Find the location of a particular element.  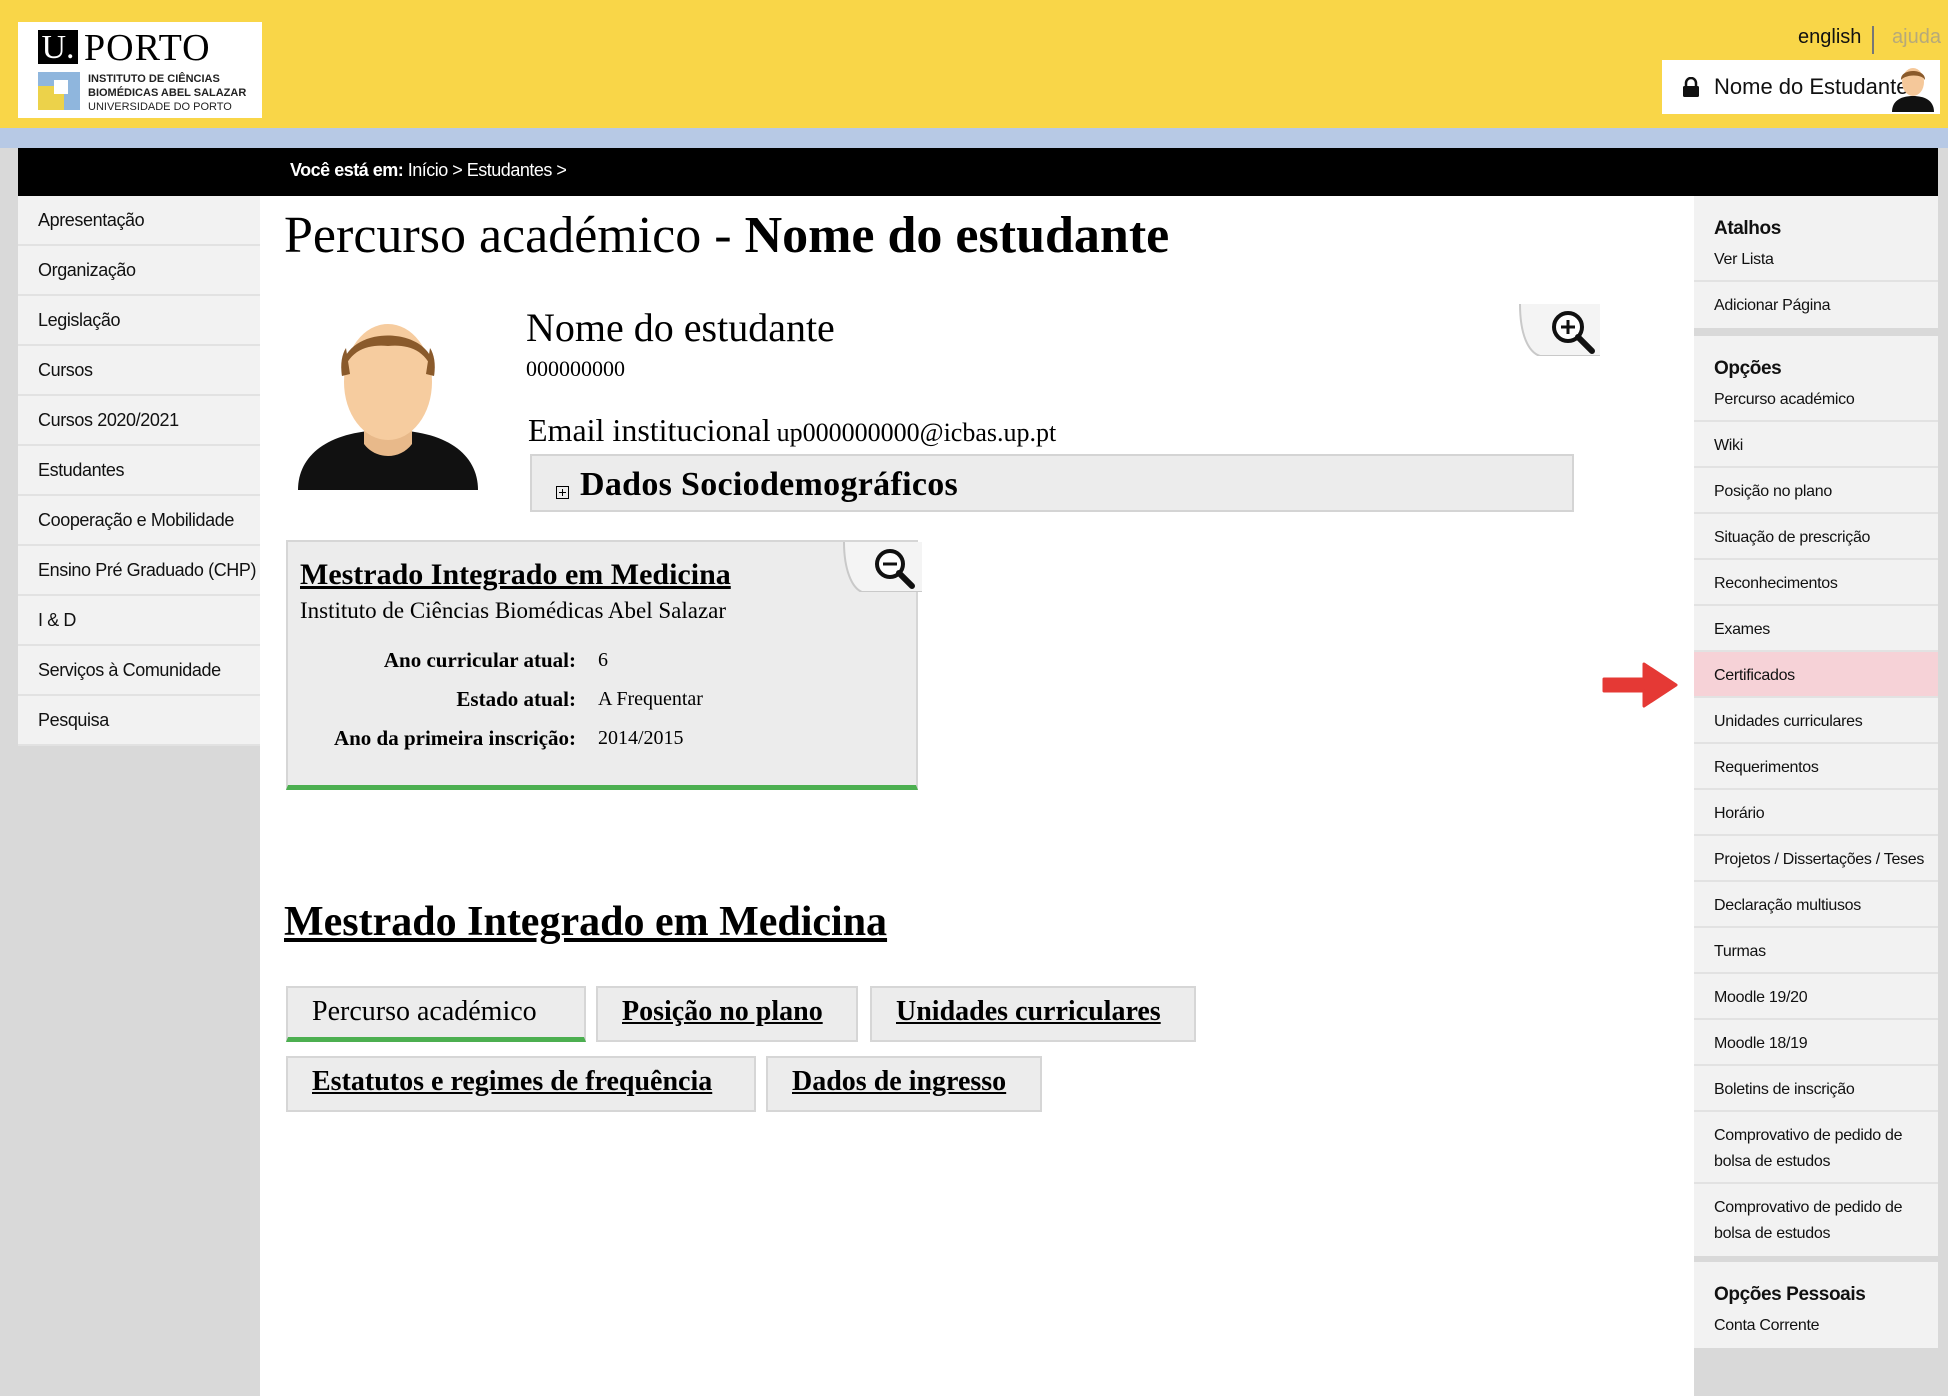

sociodemographic-toggle: Dados Sociodemográficos is located at coordinates (1052, 483).